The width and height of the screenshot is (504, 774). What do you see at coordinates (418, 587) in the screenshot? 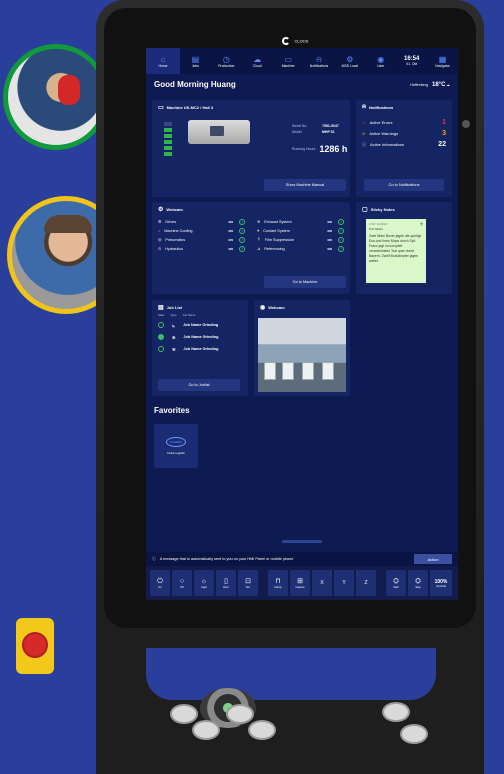
I see `button-label: Stop` at bounding box center [418, 587].